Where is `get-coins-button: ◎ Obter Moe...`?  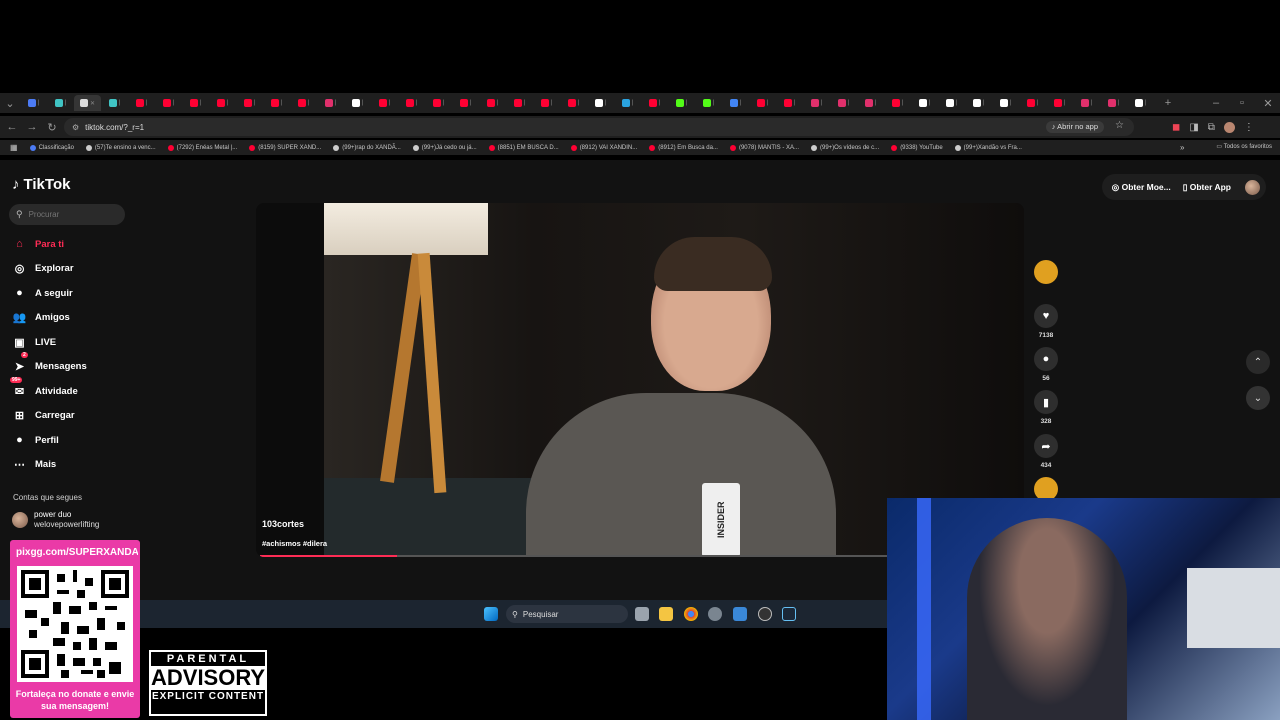 get-coins-button: ◎ Obter Moe... is located at coordinates (1141, 187).